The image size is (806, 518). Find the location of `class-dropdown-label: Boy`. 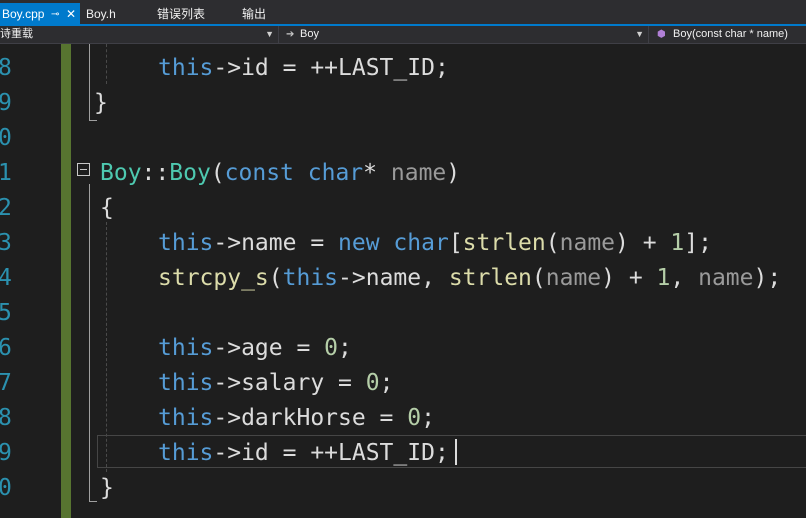

class-dropdown-label: Boy is located at coordinates (309, 34).